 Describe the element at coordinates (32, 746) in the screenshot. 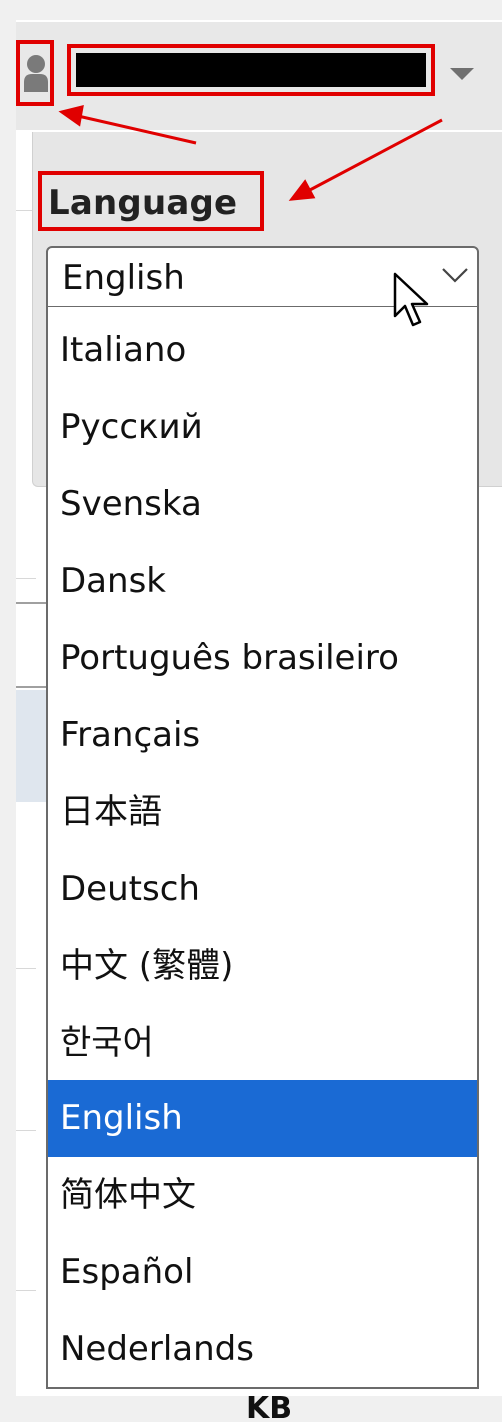

I see `highlighted-row-fragment` at that location.